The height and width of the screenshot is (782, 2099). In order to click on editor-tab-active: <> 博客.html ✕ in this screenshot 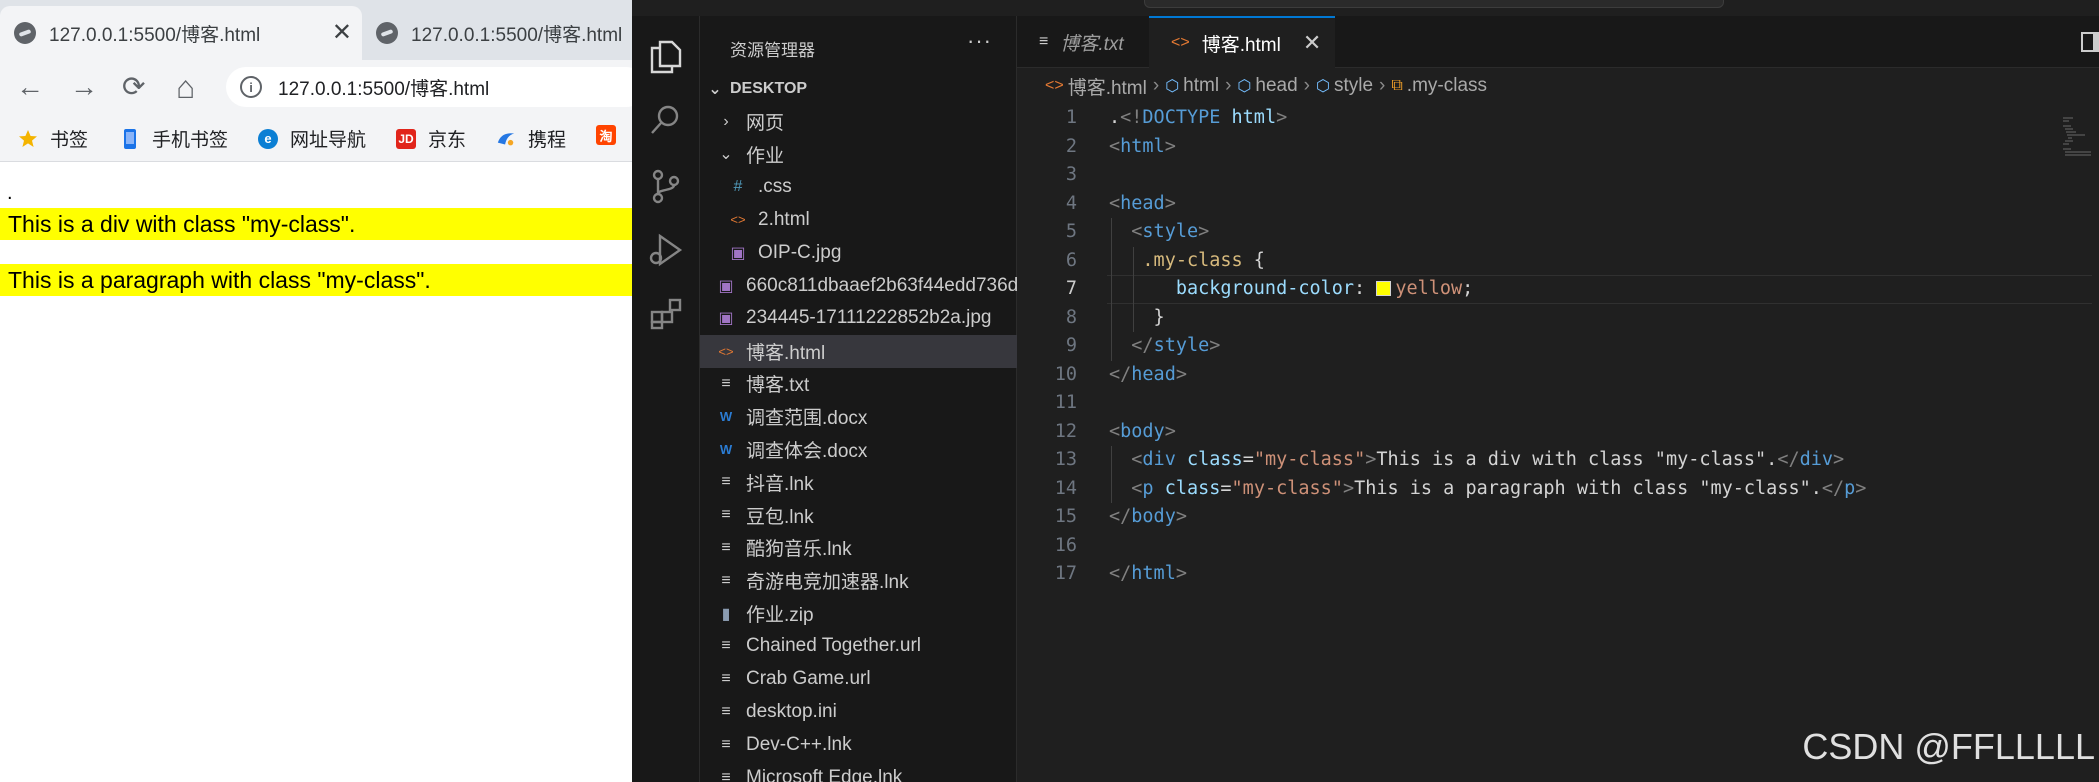, I will do `click(1242, 42)`.